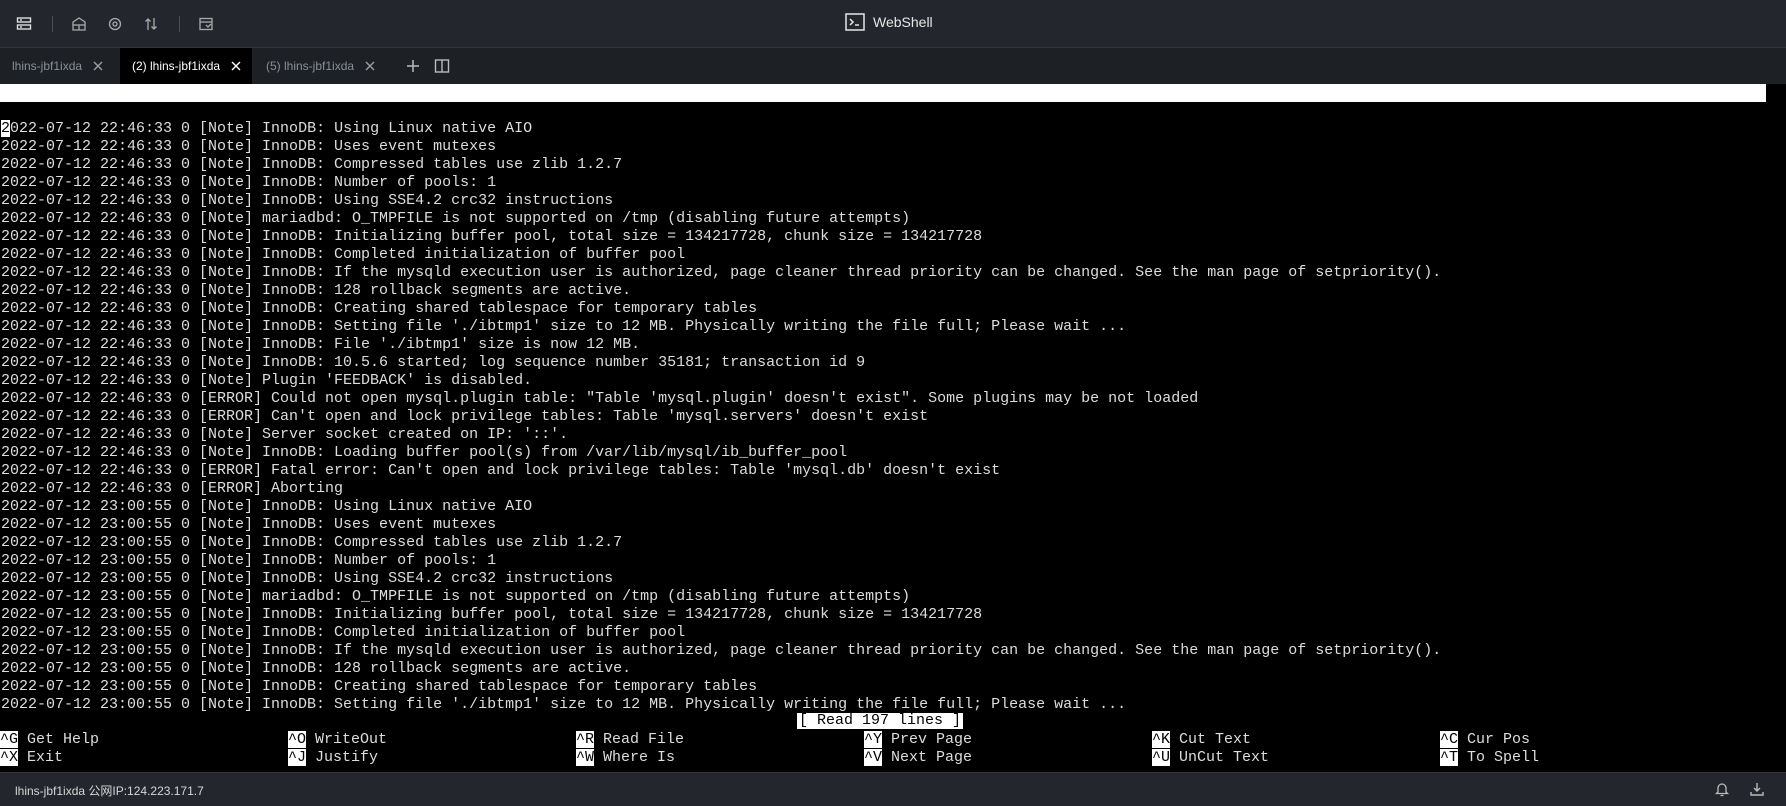  Describe the element at coordinates (9, 739) in the screenshot. I see `shortcut-key: ^G` at that location.